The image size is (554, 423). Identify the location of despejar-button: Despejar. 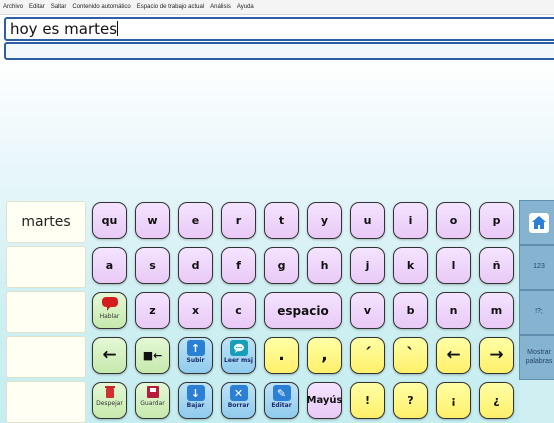
(109, 400).